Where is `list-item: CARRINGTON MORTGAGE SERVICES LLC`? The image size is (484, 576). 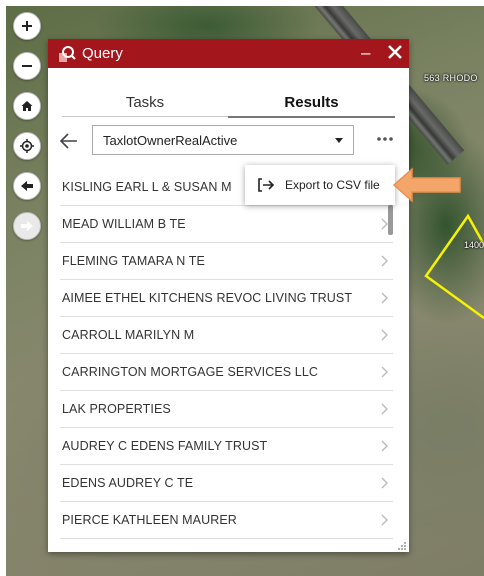
list-item: CARRINGTON MORTGAGE SERVICES LLC is located at coordinates (226, 372).